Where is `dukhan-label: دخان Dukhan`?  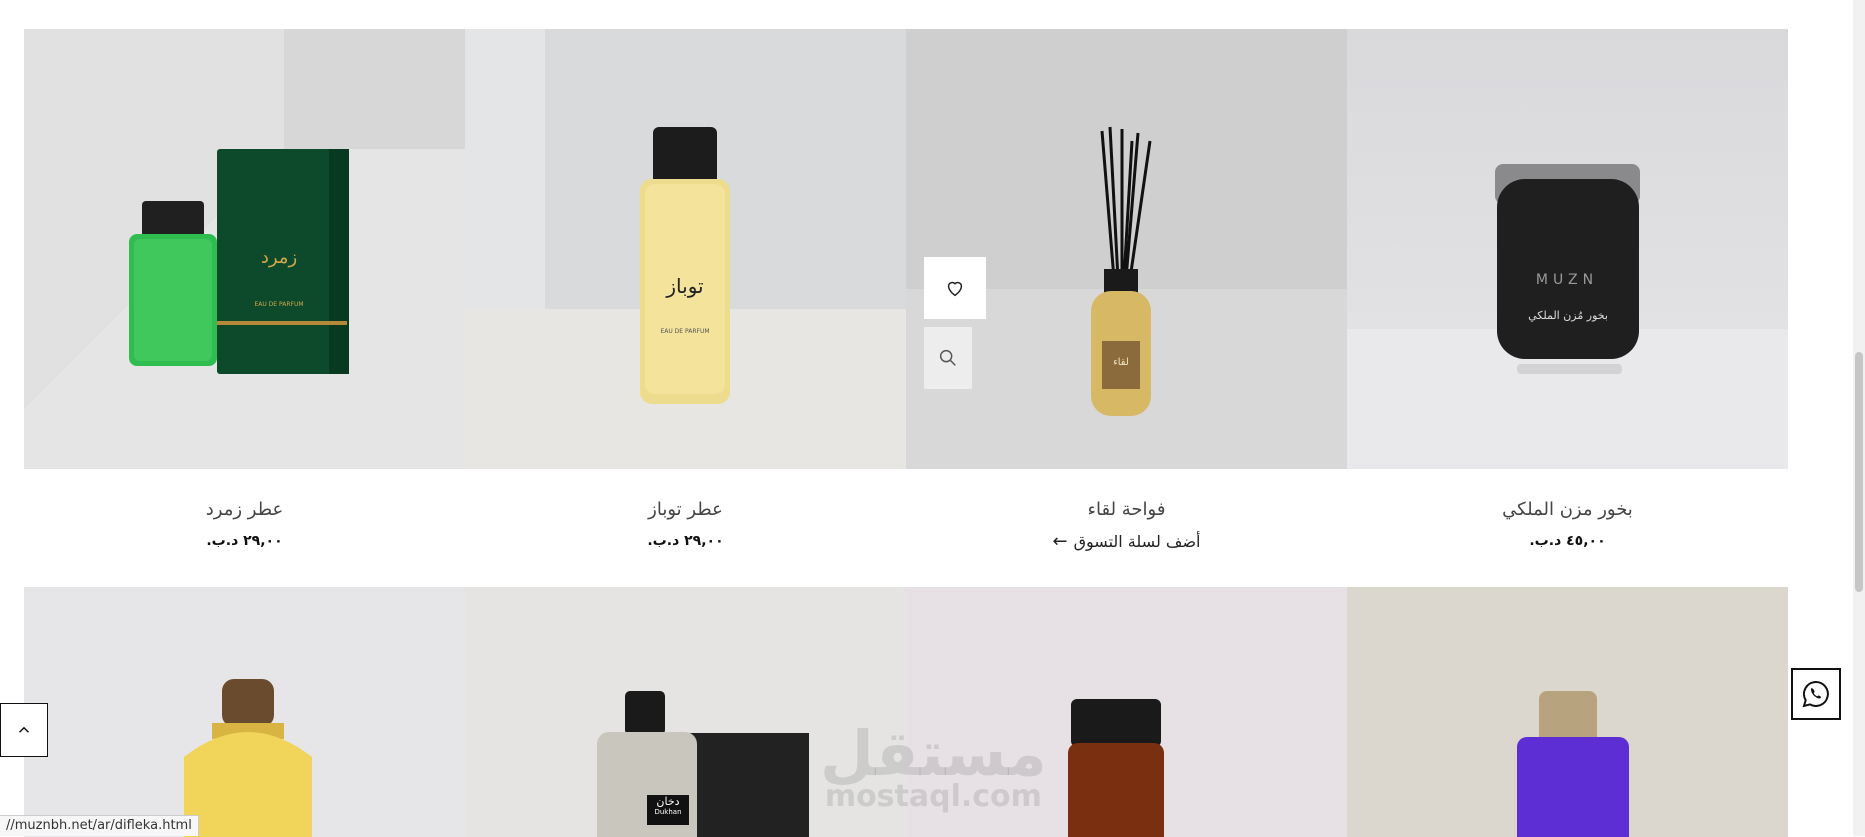 dukhan-label: دخان Dukhan is located at coordinates (668, 810).